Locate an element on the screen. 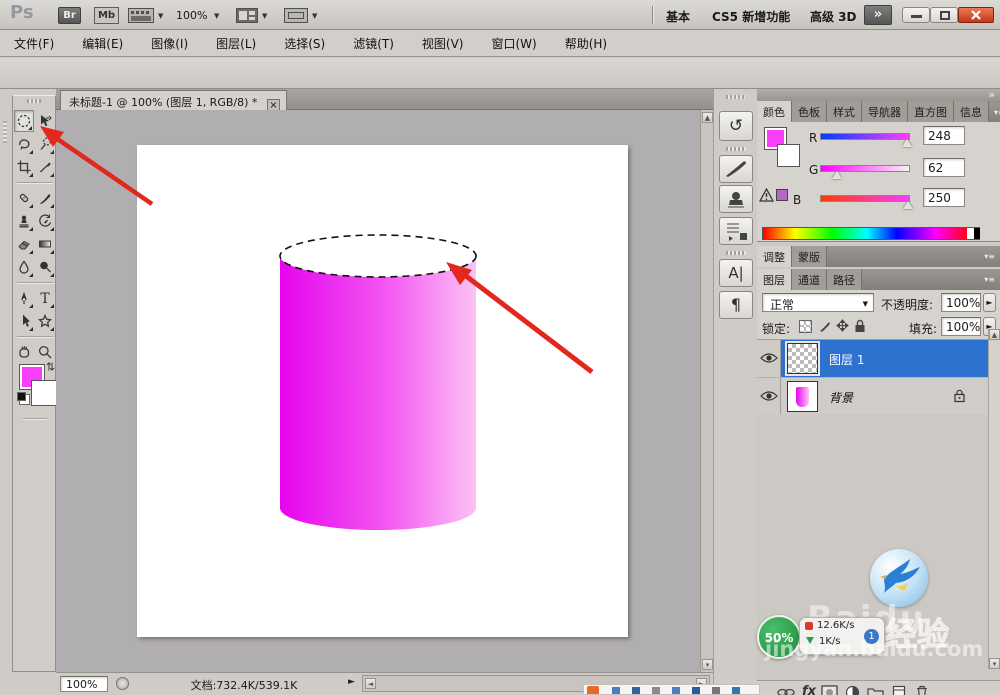 The width and height of the screenshot is (1000, 695). blue-slider is located at coordinates (865, 198).